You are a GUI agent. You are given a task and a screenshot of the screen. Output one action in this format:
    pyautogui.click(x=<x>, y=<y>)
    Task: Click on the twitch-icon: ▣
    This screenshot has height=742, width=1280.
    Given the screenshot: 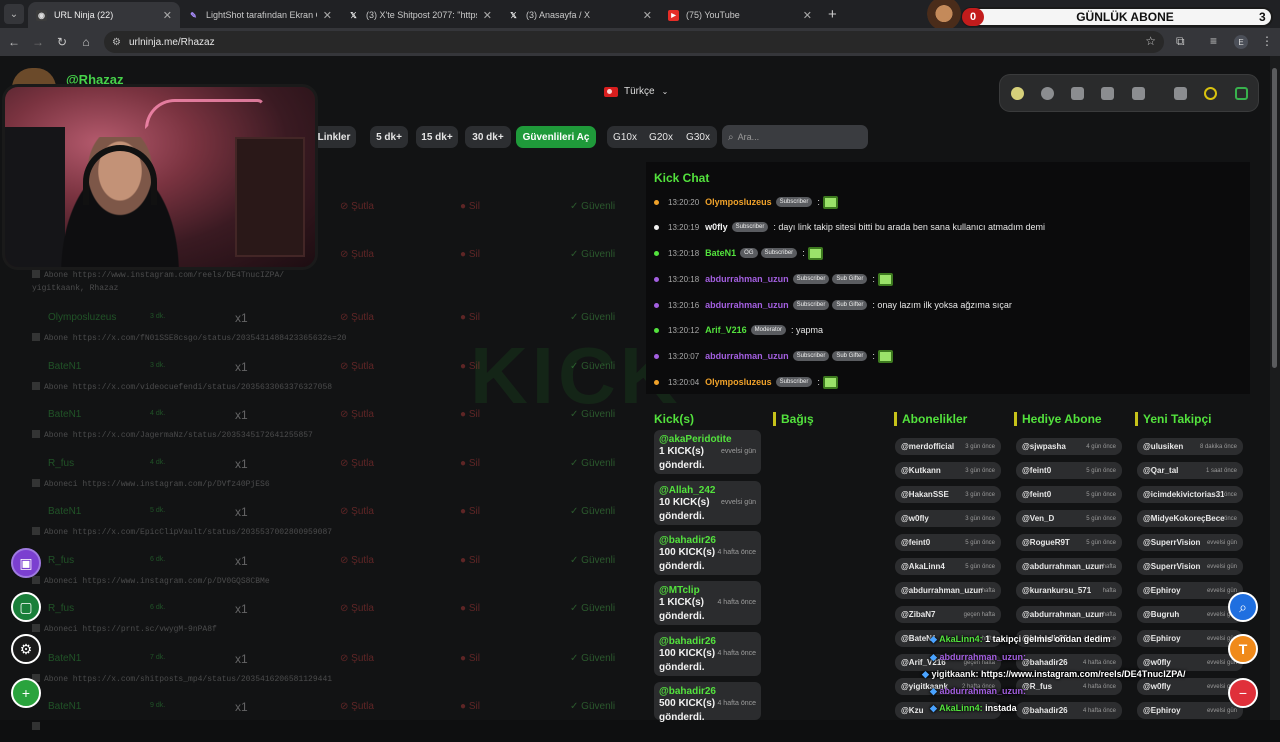 What is the action you would take?
    pyautogui.click(x=26, y=563)
    